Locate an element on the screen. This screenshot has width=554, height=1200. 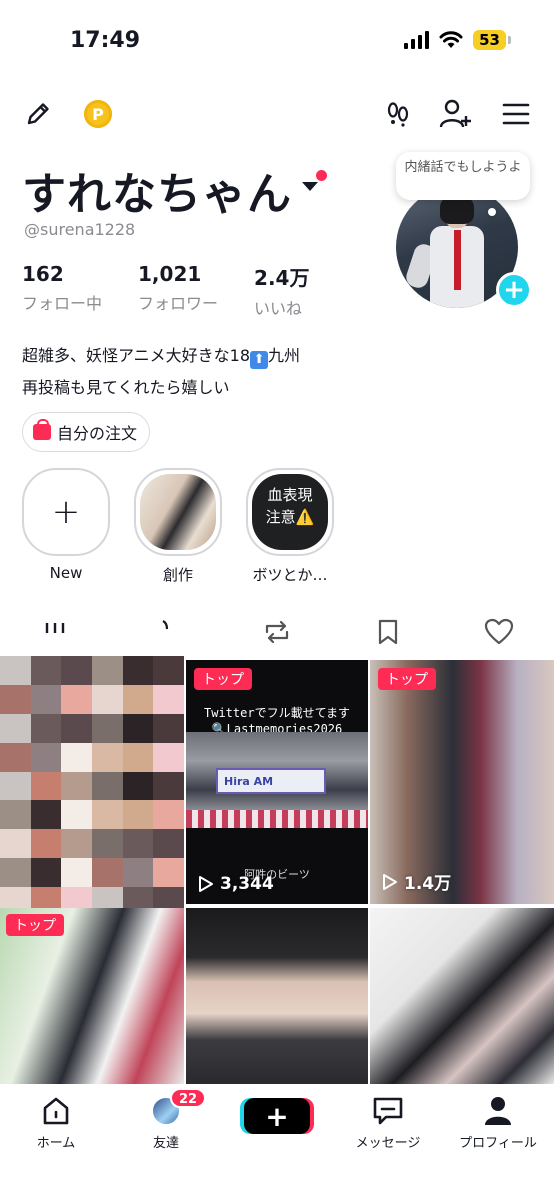
nav-label: メッセージ is located at coordinates (388, 1143).